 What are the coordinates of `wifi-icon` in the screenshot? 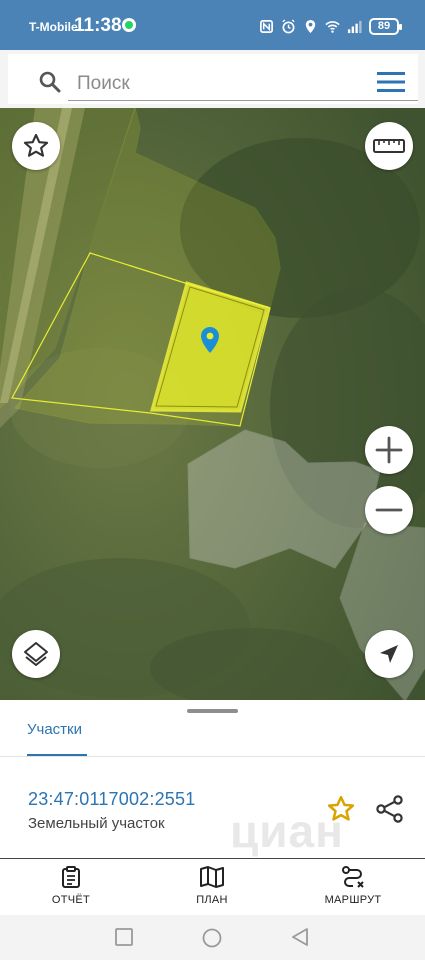 It's located at (332, 26).